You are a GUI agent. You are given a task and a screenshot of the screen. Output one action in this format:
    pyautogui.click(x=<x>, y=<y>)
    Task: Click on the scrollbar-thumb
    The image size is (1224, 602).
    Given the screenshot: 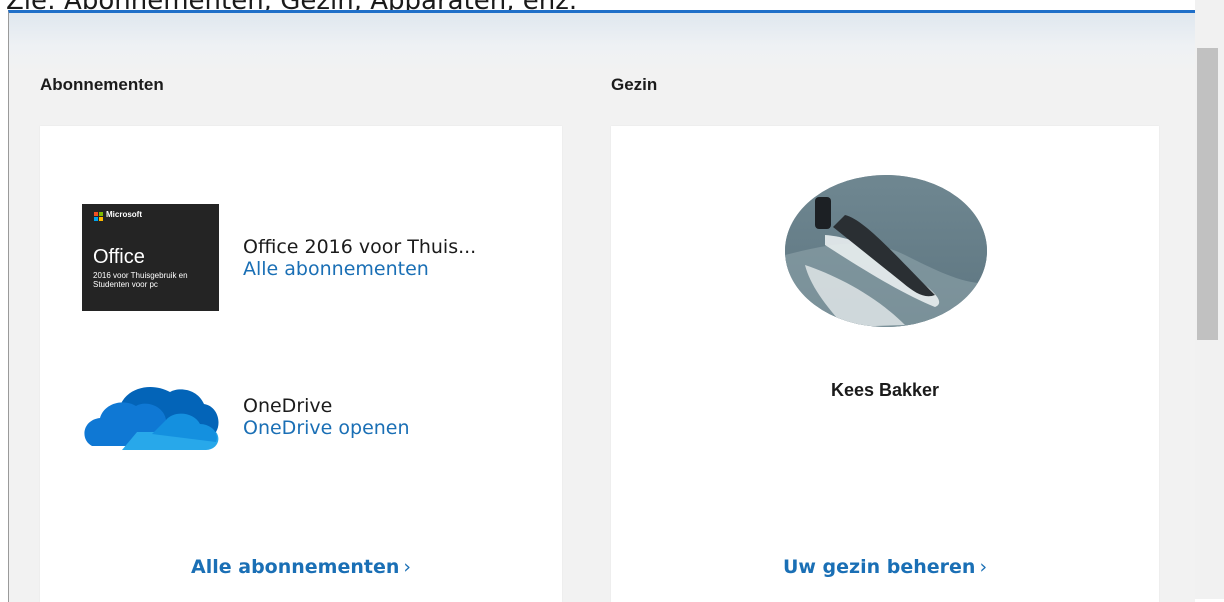 What is the action you would take?
    pyautogui.click(x=1207, y=194)
    